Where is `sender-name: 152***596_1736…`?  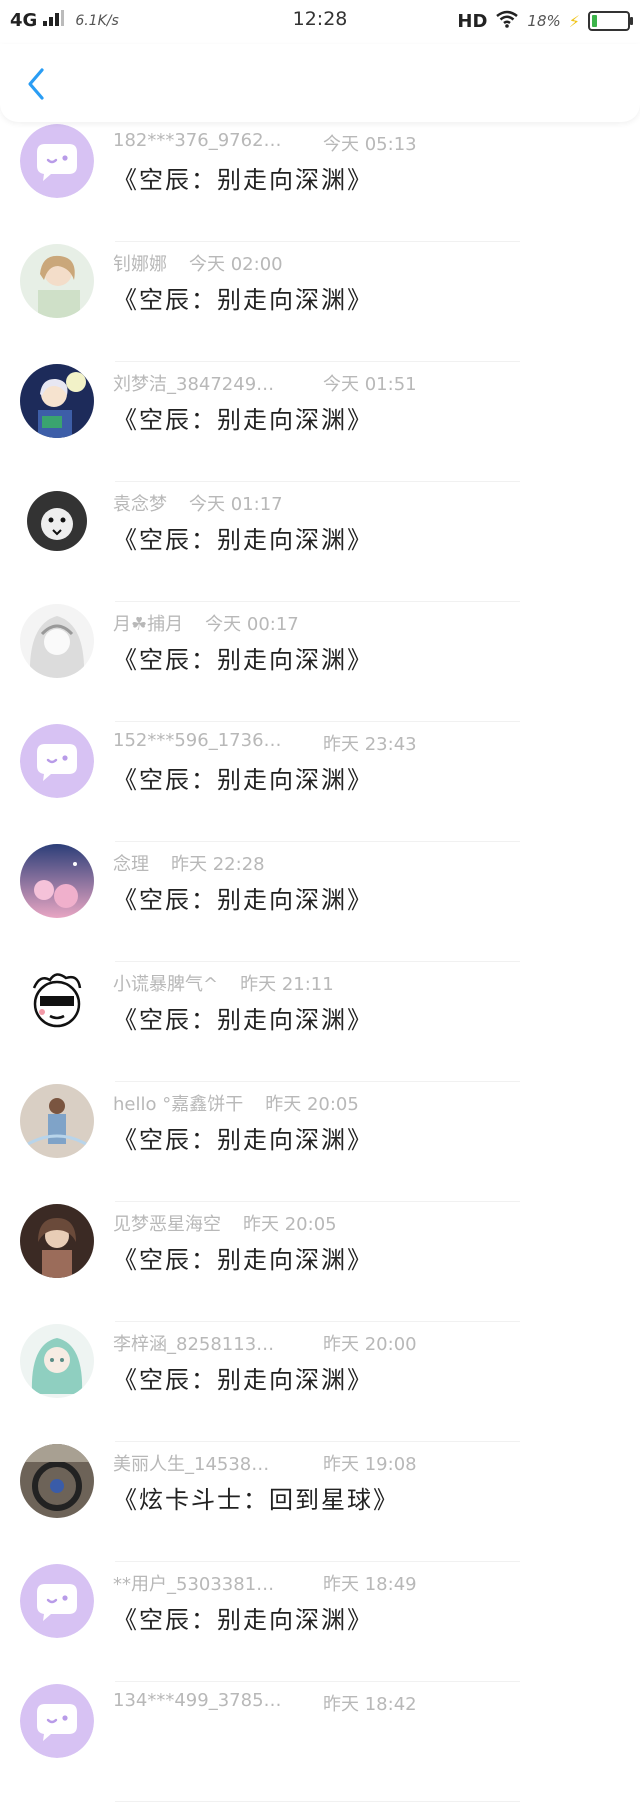
sender-name: 152***596_1736… is located at coordinates (197, 740).